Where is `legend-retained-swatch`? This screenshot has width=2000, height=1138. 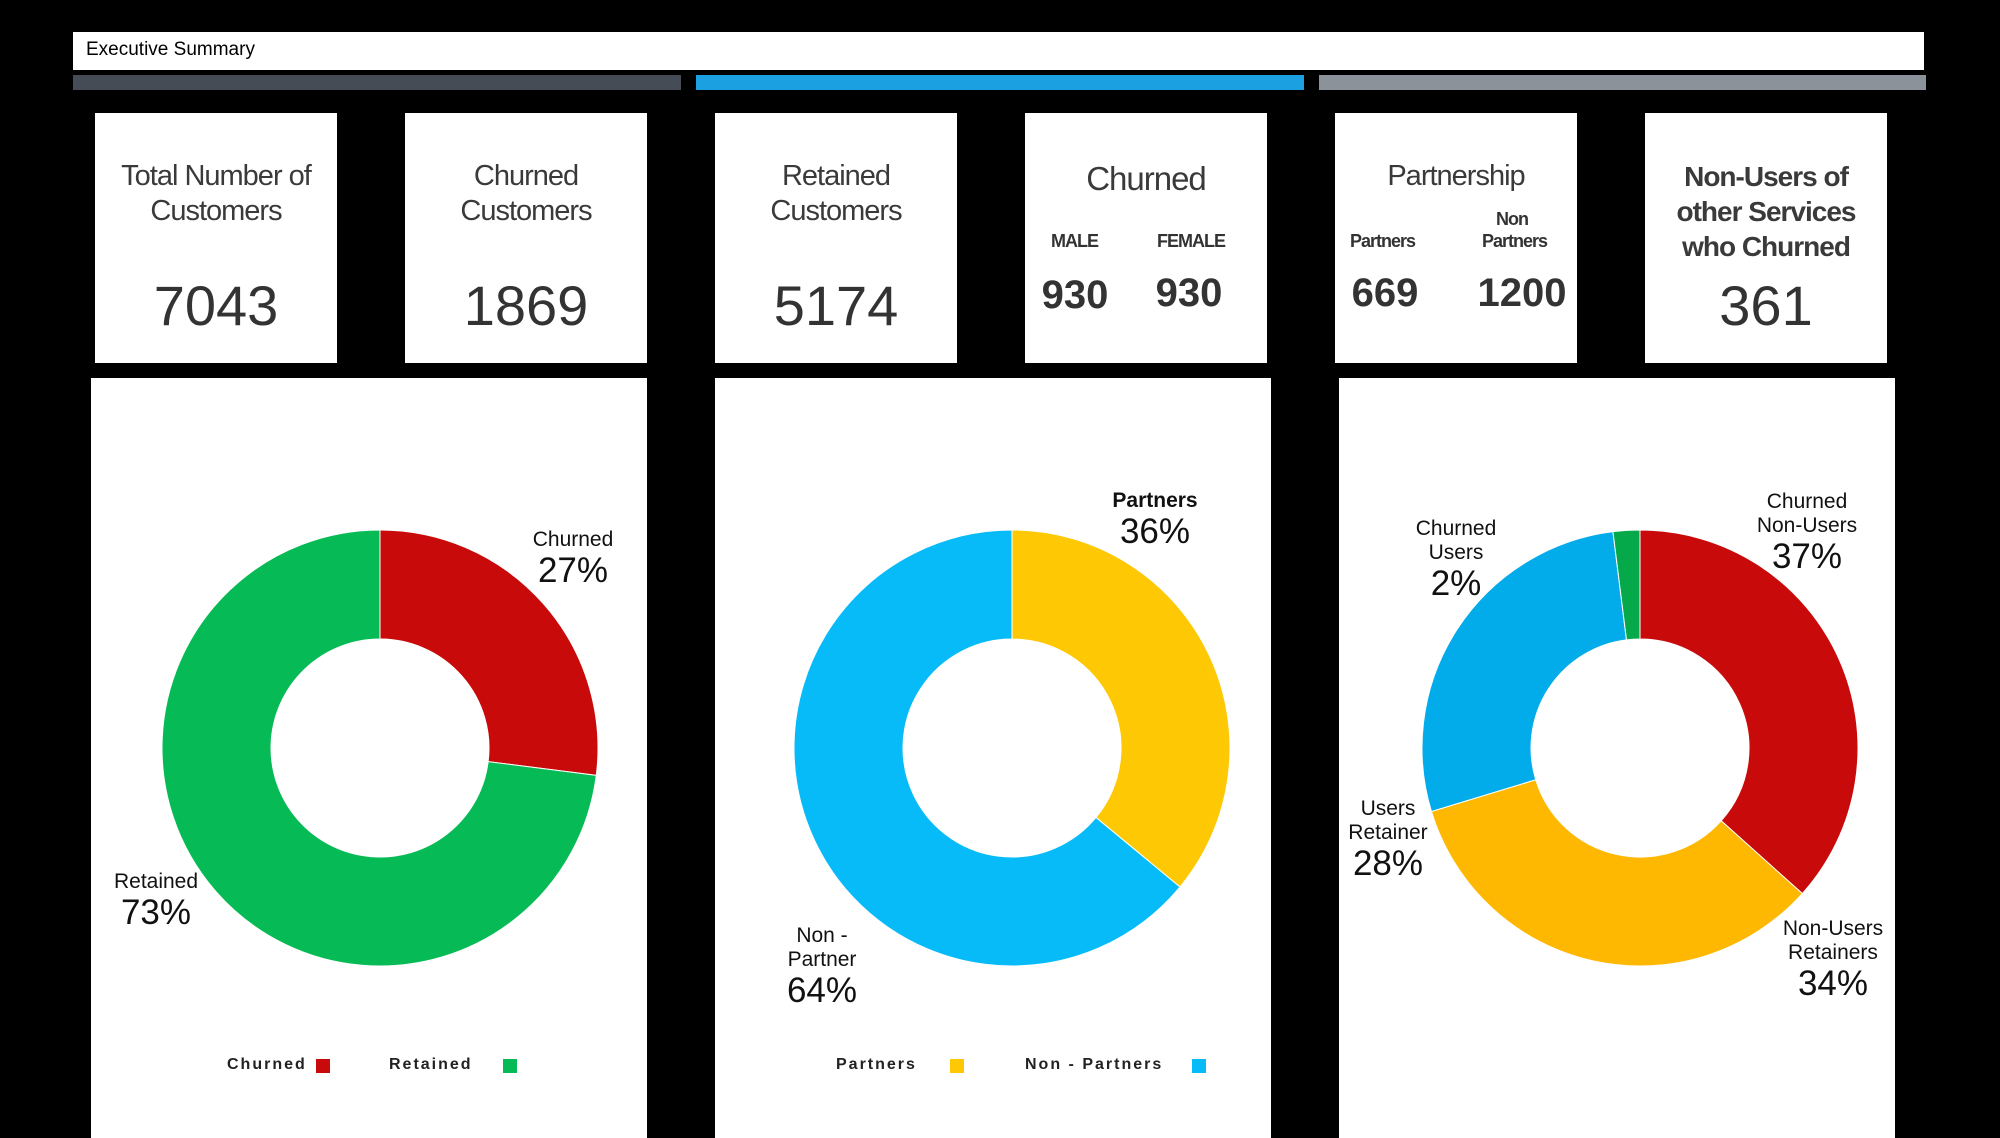
legend-retained-swatch is located at coordinates (510, 1066).